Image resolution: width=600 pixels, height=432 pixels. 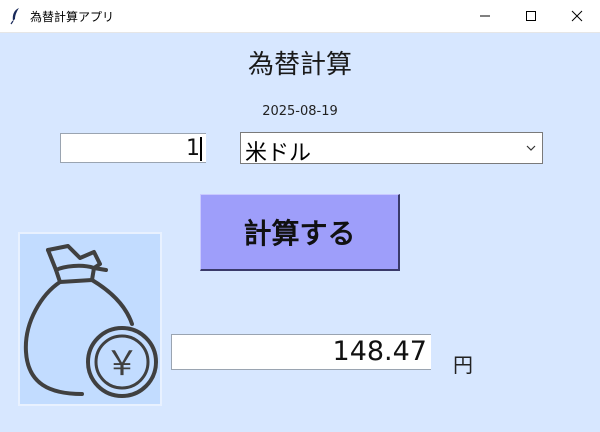 What do you see at coordinates (300, 232) in the screenshot?
I see `calculate-button: 計算する` at bounding box center [300, 232].